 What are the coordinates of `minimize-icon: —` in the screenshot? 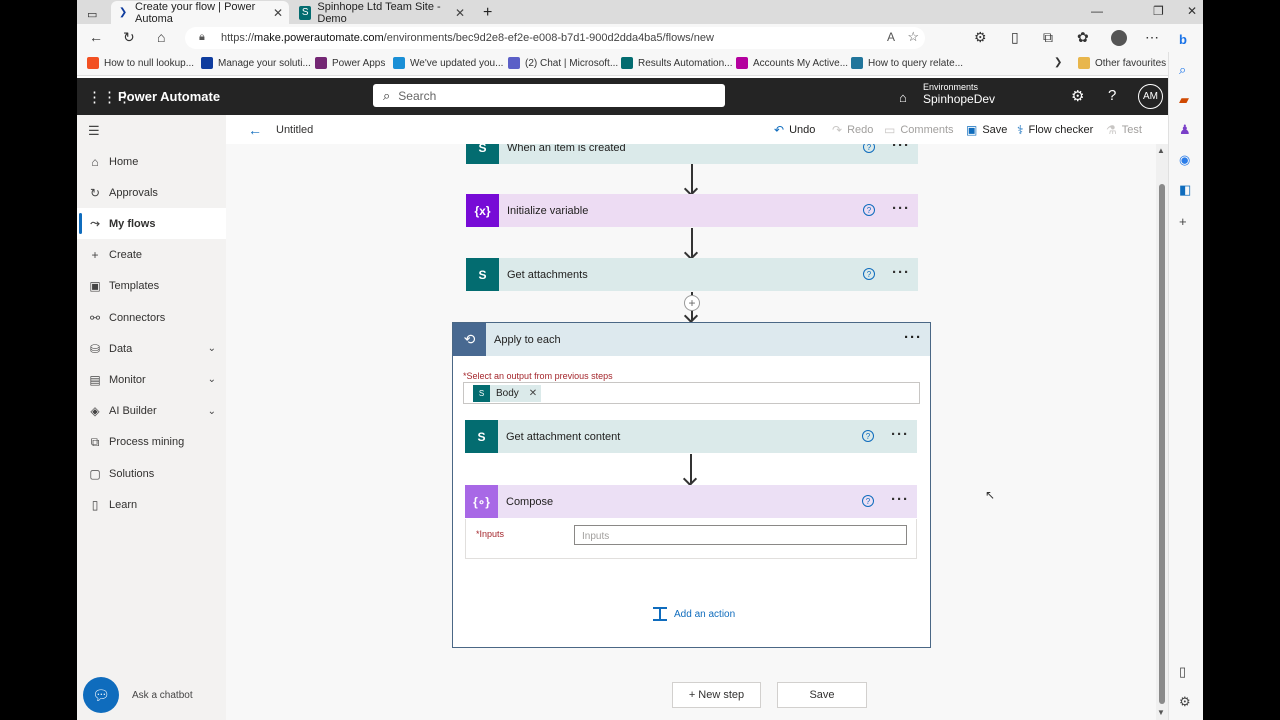 It's located at (1097, 11).